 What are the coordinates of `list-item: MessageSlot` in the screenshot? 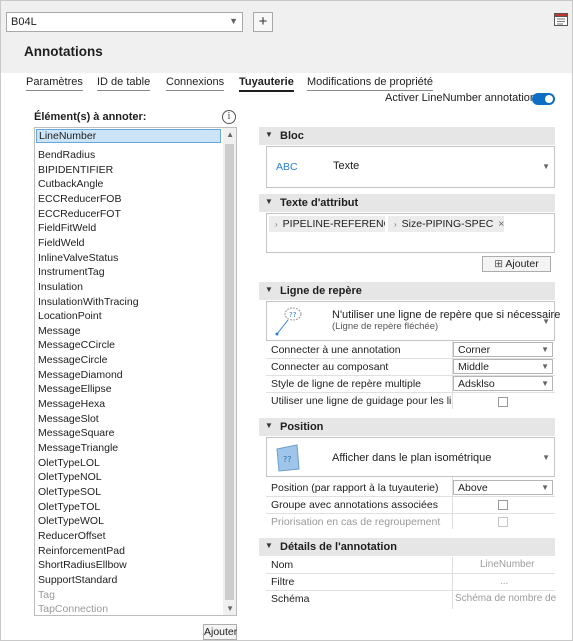 It's located at (68, 419).